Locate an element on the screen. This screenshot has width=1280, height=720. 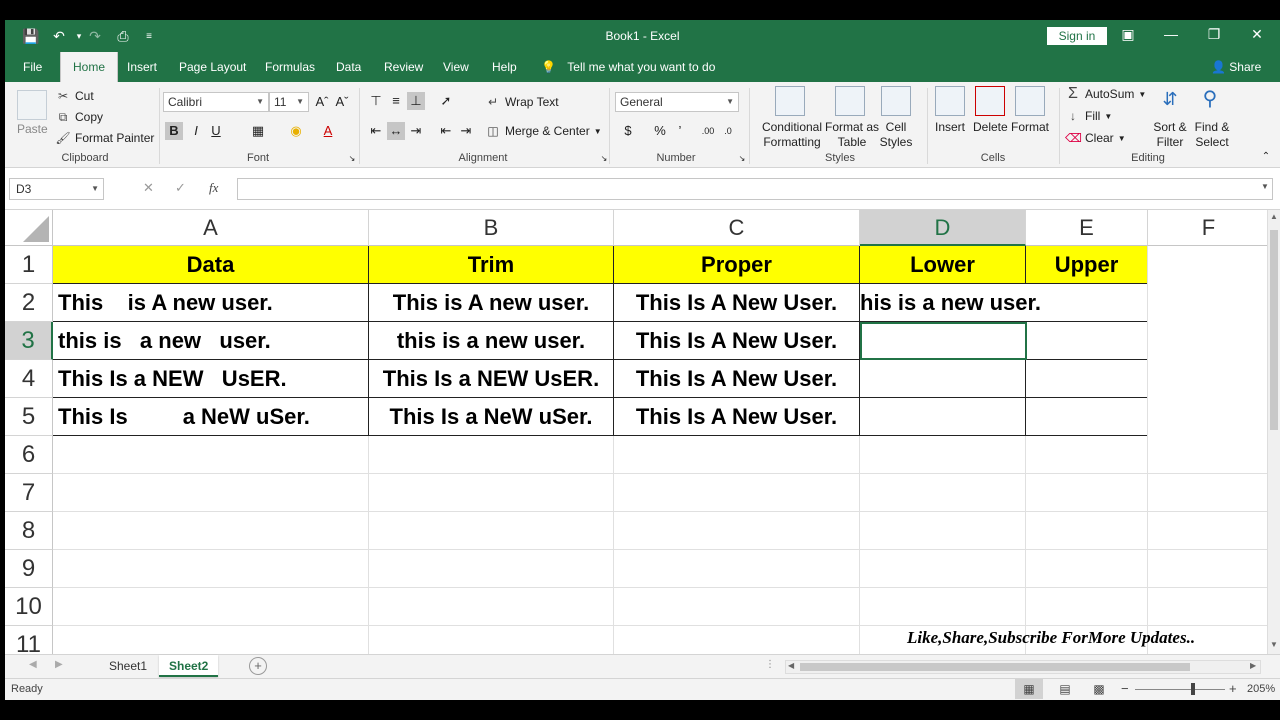
cell-a2: This is A new user. is located at coordinates (211, 303).